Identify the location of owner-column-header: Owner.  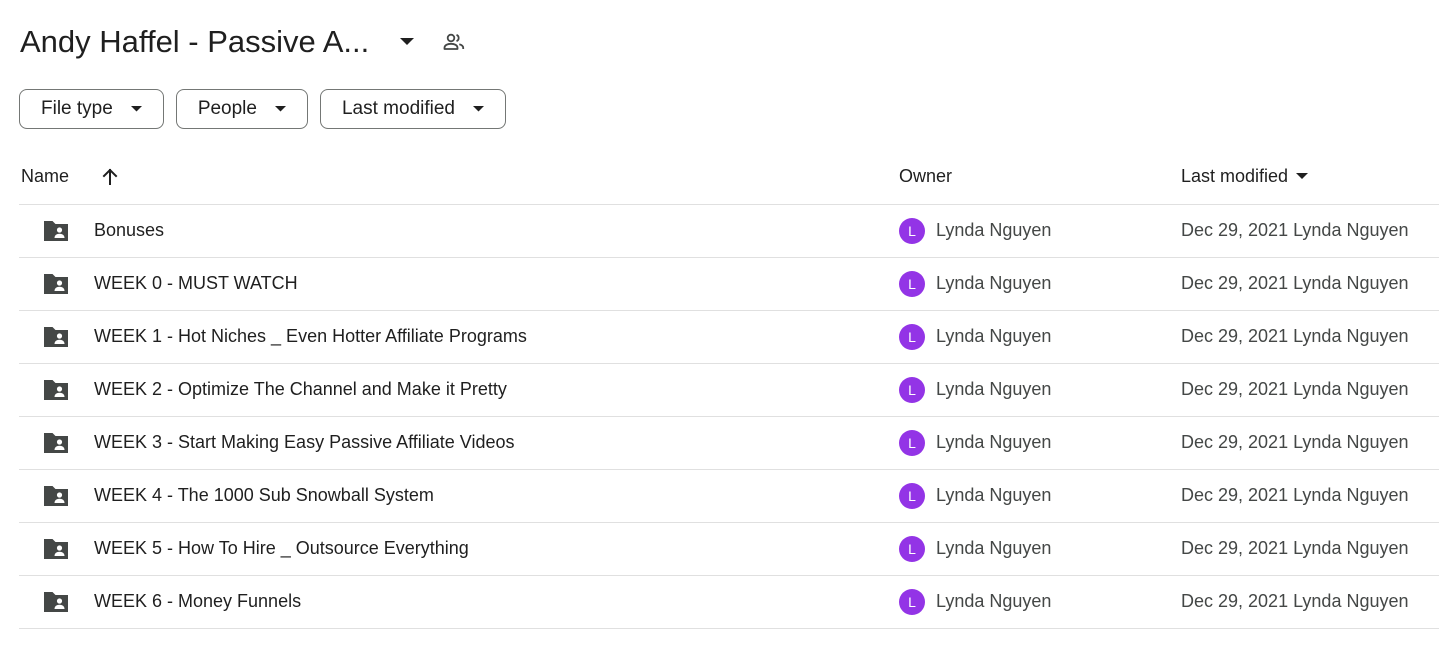
(925, 176).